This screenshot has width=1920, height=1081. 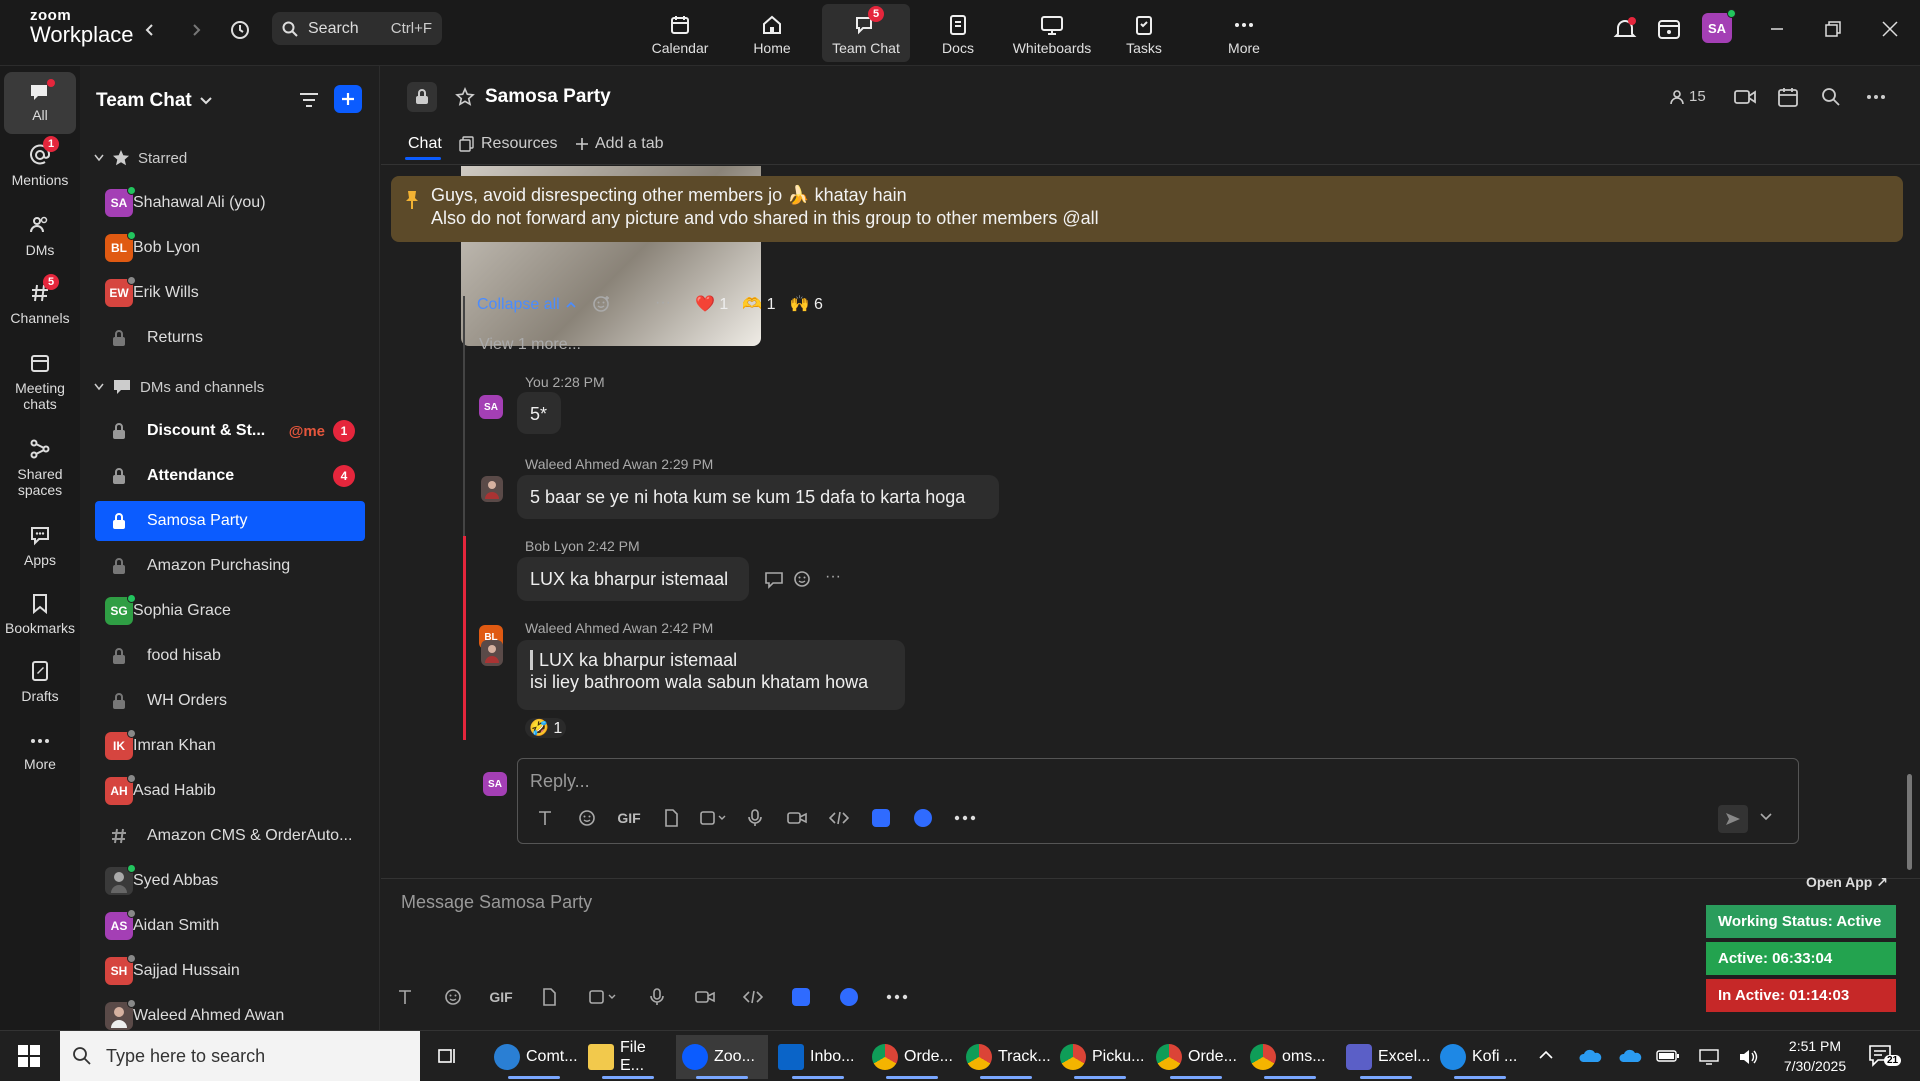 I want to click on global-search-box: Search Ctrl+F, so click(x=357, y=28).